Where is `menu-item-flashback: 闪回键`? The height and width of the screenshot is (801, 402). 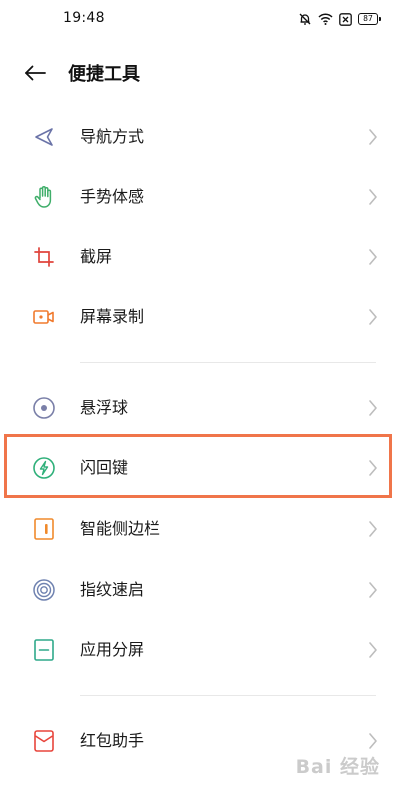 menu-item-flashback: 闪回键 is located at coordinates (201, 468).